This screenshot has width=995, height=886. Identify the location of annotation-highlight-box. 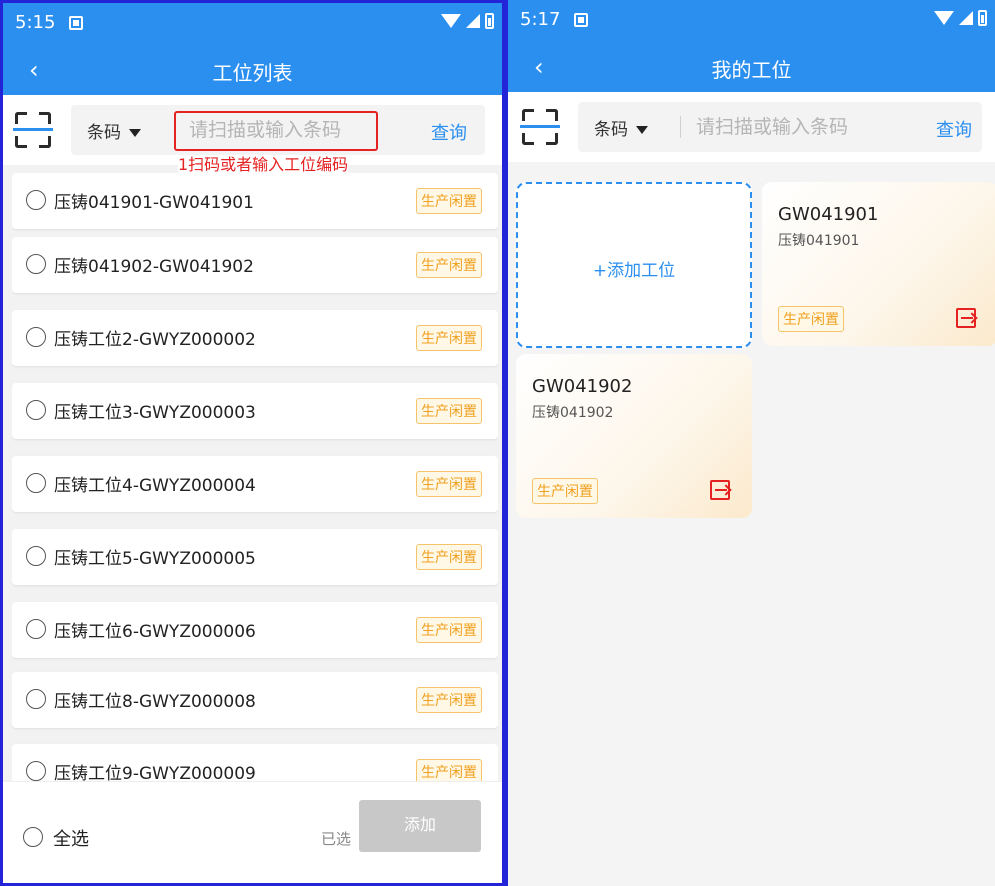
(276, 131).